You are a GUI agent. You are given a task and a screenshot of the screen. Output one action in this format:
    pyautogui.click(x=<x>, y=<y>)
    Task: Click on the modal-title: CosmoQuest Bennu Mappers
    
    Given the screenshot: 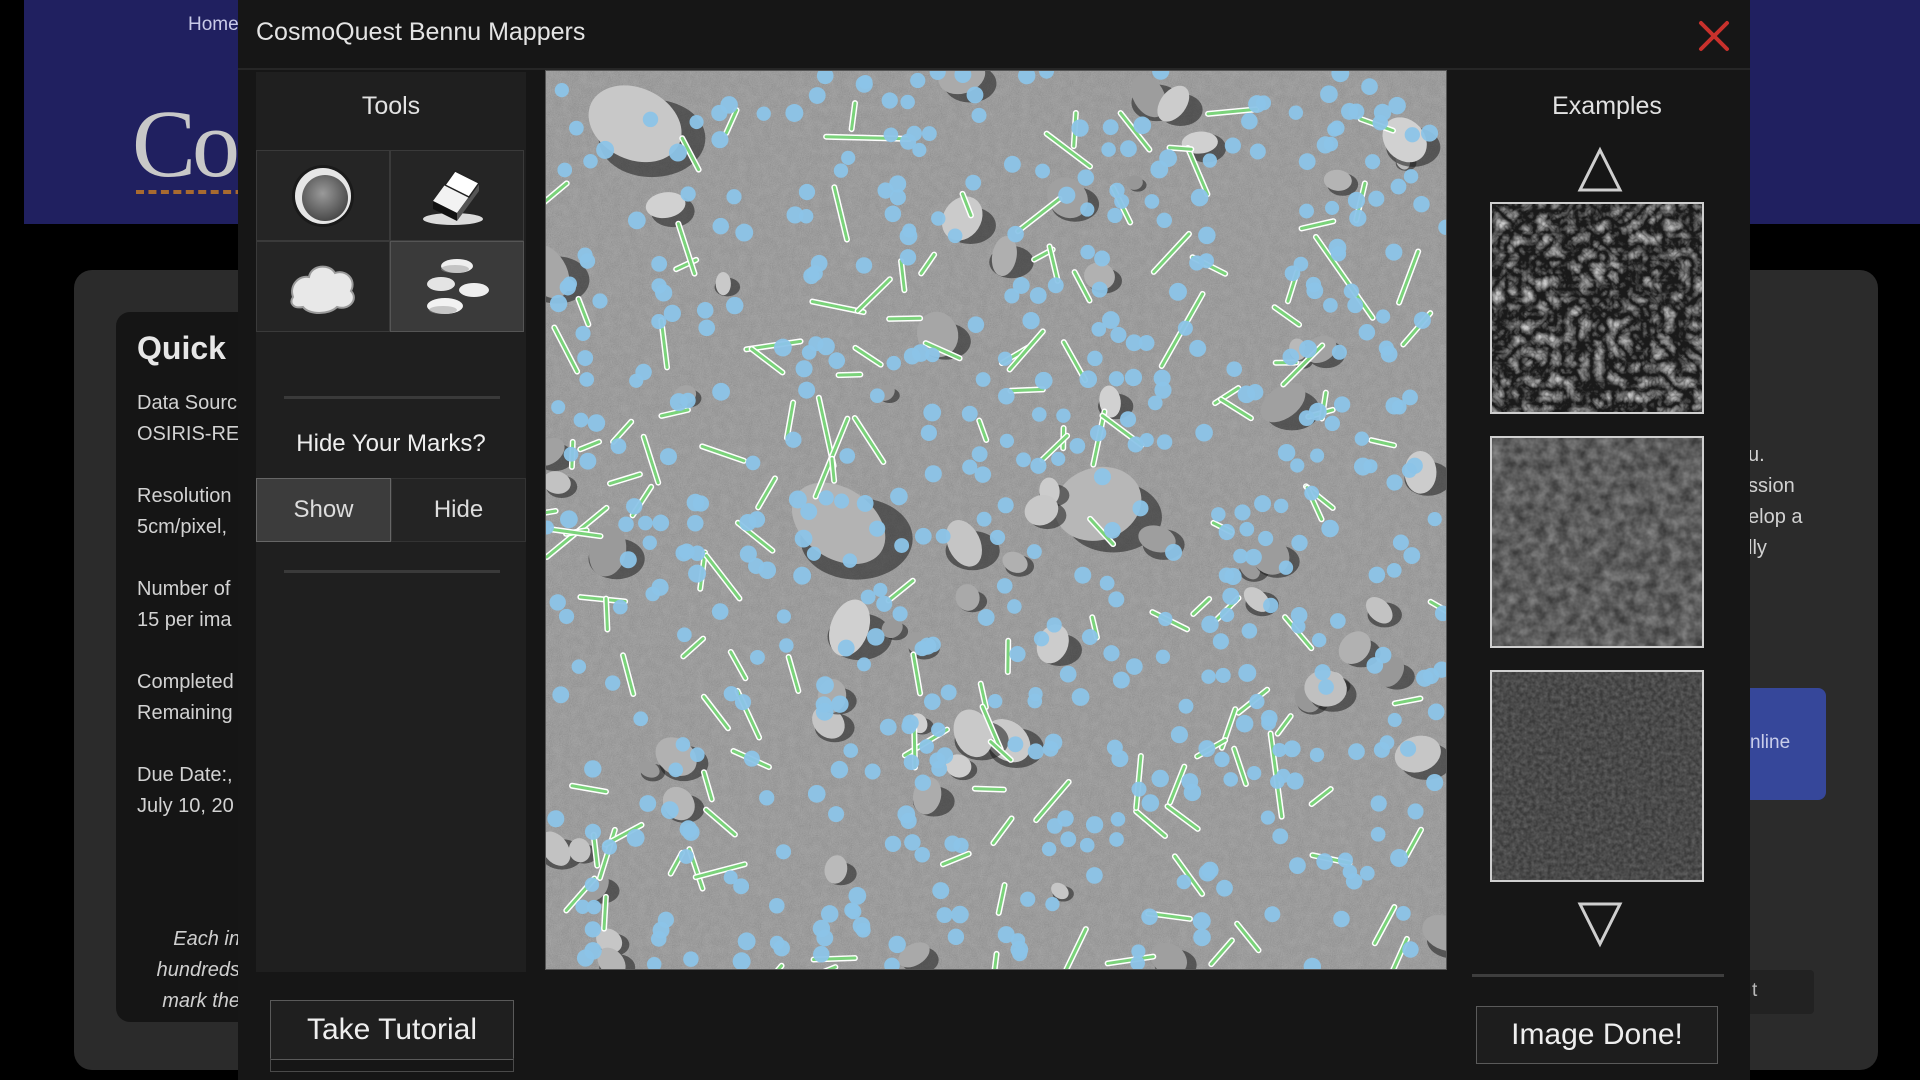 What is the action you would take?
    pyautogui.click(x=421, y=32)
    